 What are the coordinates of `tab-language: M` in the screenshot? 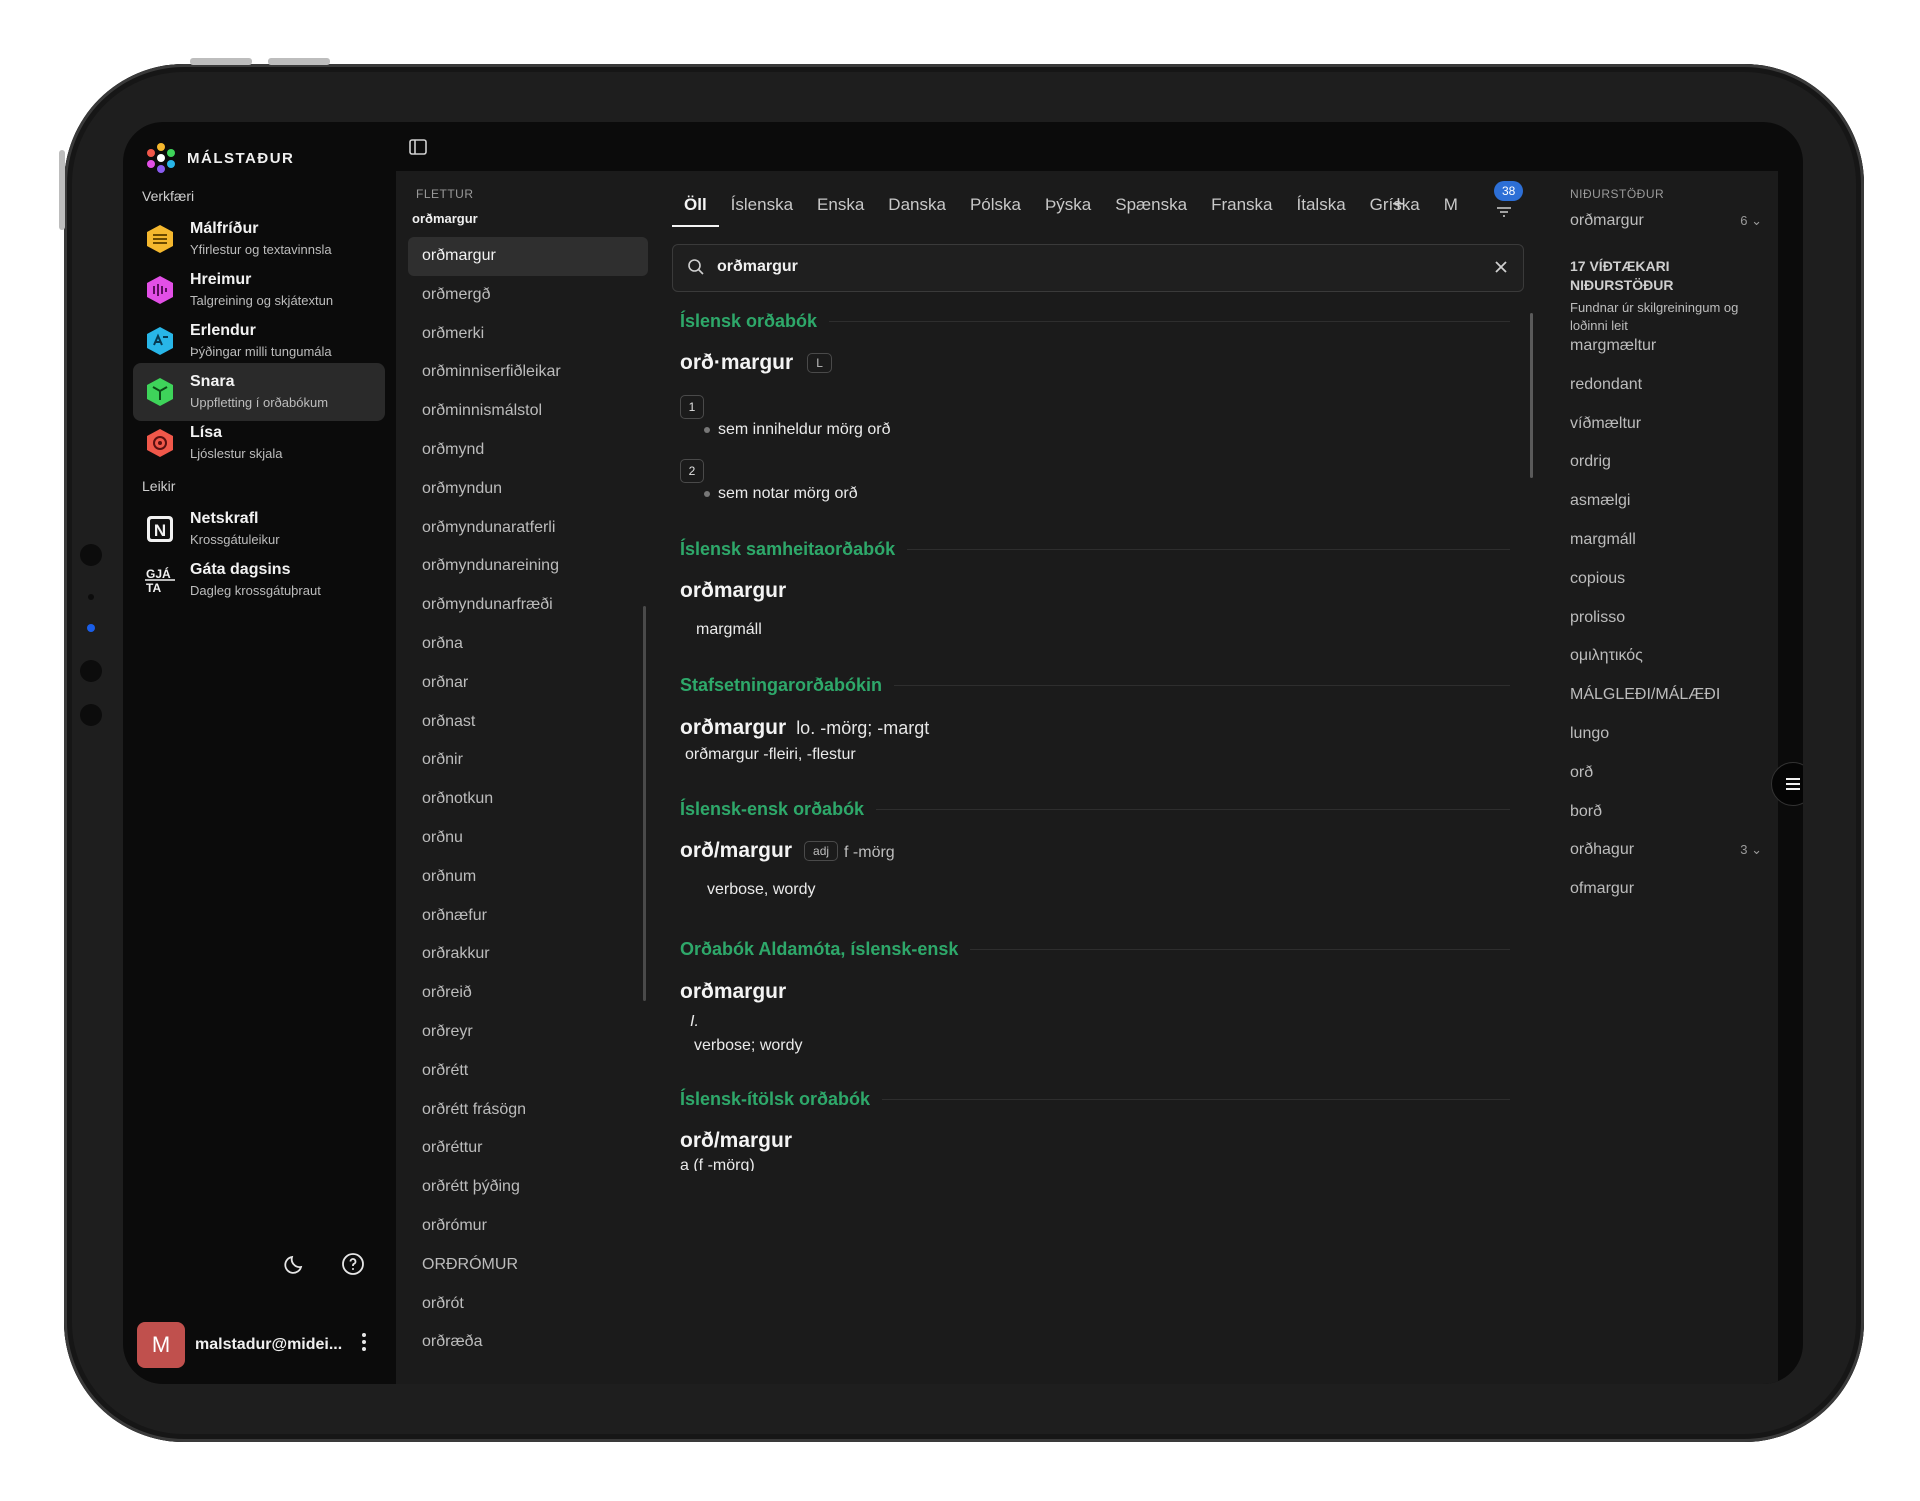 It's located at (1451, 211).